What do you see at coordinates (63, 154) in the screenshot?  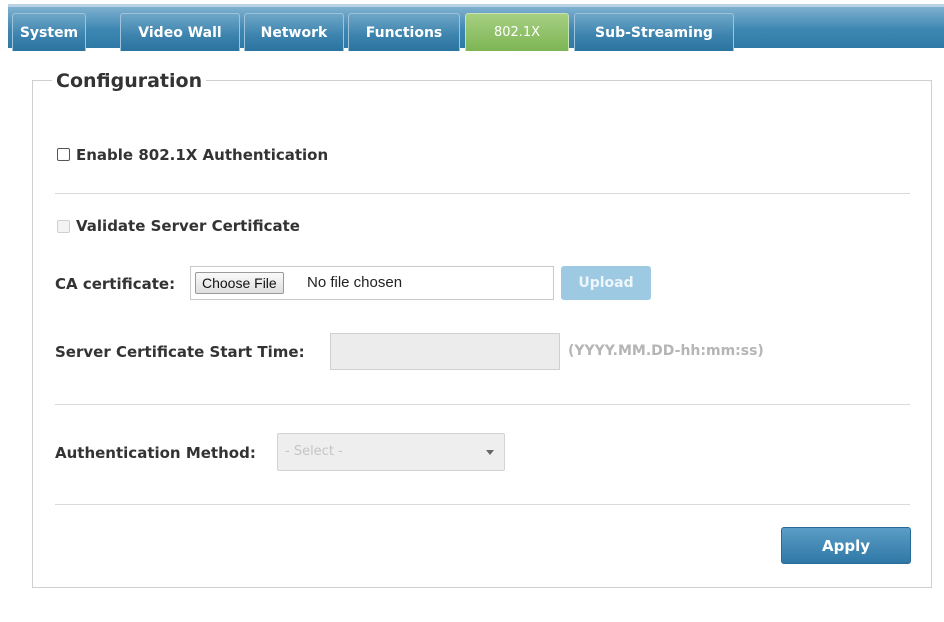 I see `enable-8021x-checkbox` at bounding box center [63, 154].